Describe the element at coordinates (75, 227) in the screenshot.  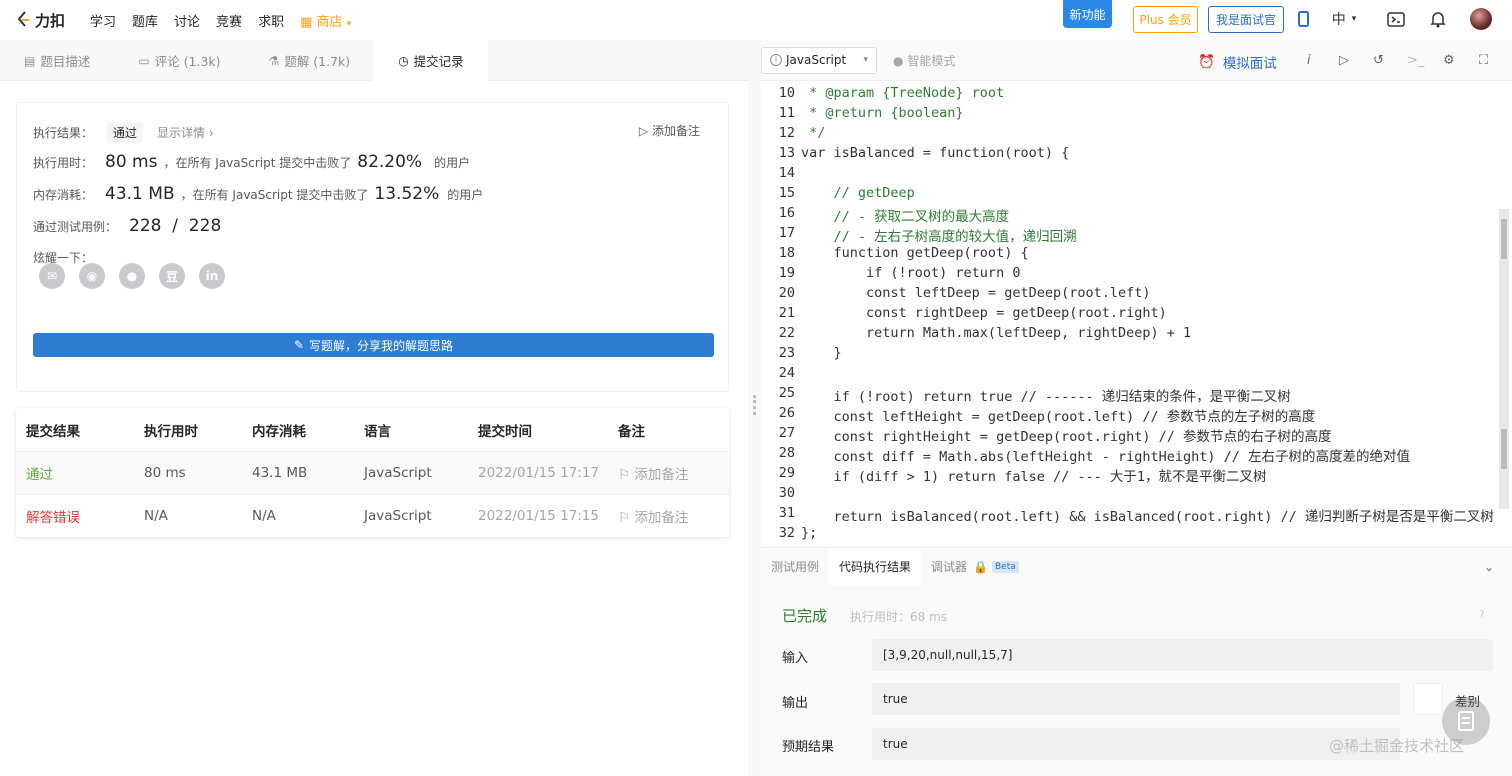
I see `tests-label: 通过测试用例：` at that location.